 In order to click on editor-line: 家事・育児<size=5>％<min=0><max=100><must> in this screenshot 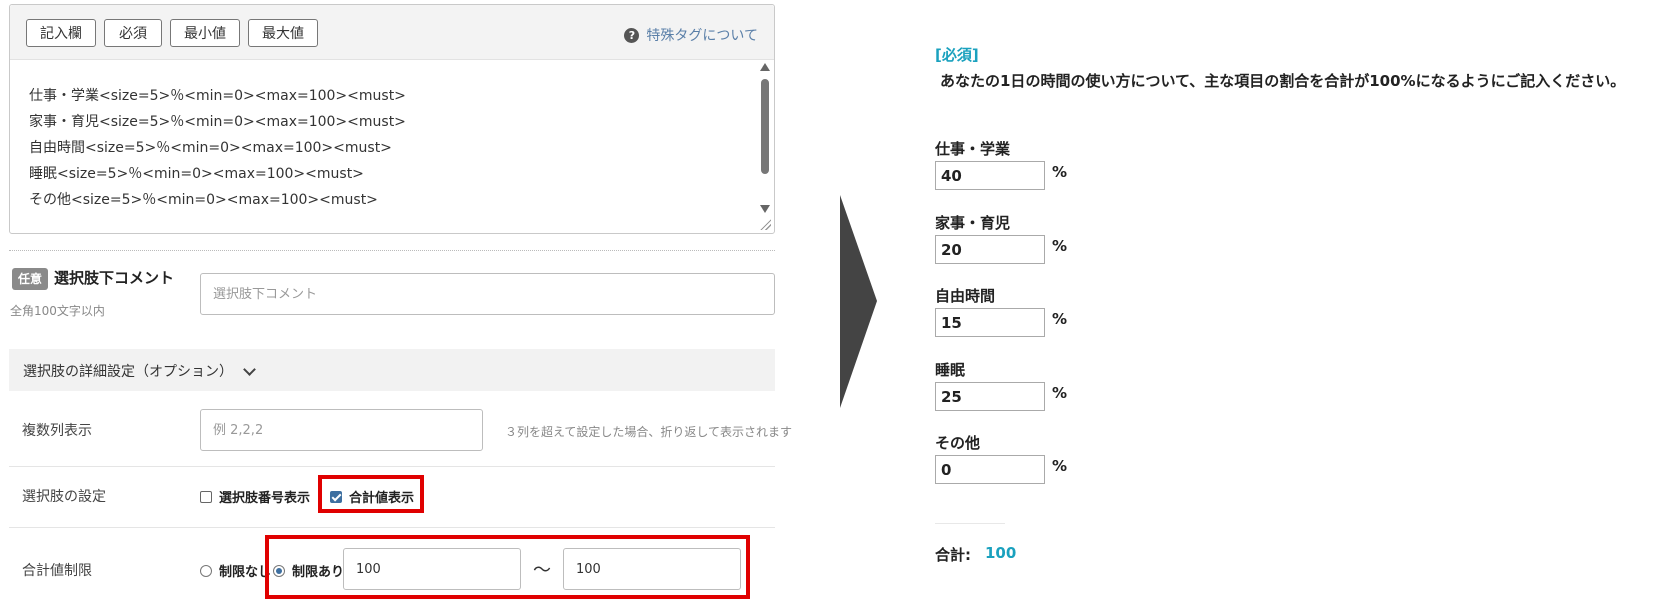, I will do `click(217, 122)`.